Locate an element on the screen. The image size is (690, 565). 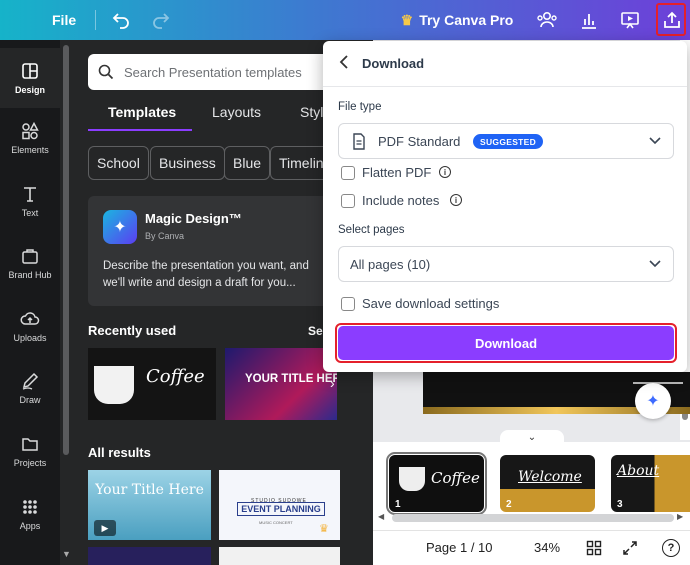
rail-item-elements: Elements is located at coordinates (30, 138).